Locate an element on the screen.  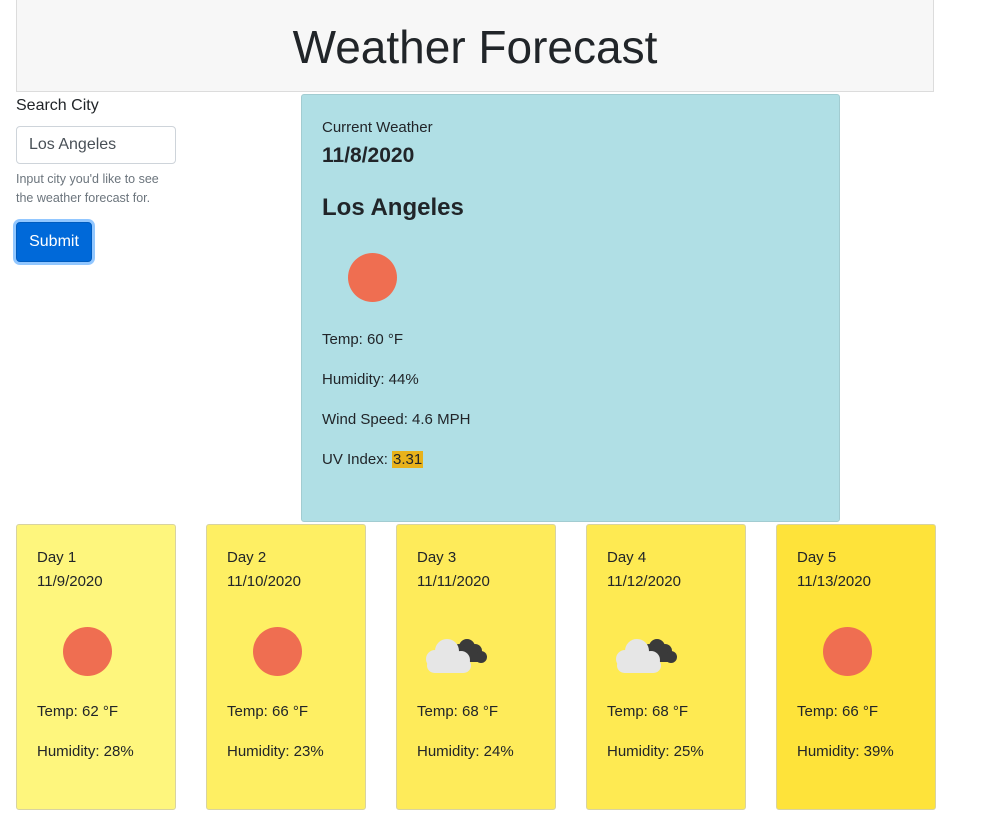
submit-button: Submit is located at coordinates (54, 242).